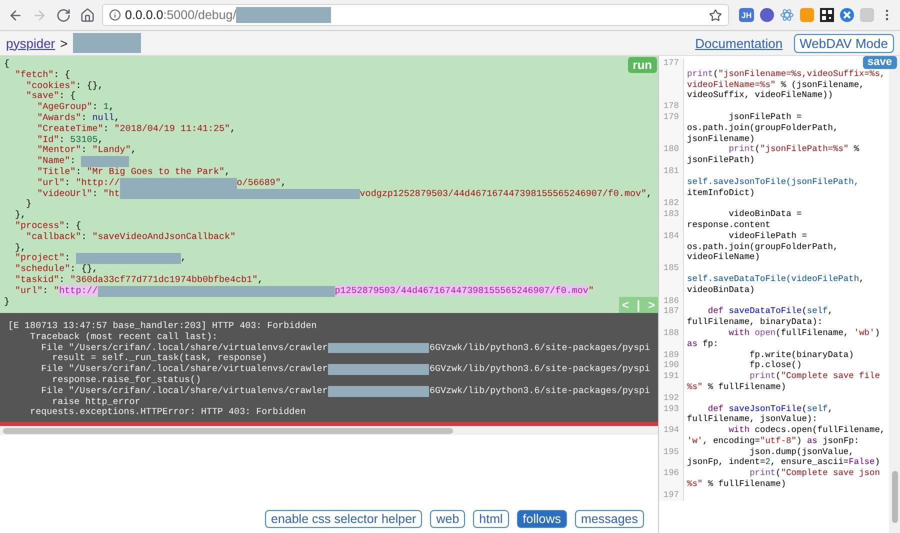 The height and width of the screenshot is (533, 900). What do you see at coordinates (56, 269) in the screenshot?
I see `code-line: "schedule": {},` at bounding box center [56, 269].